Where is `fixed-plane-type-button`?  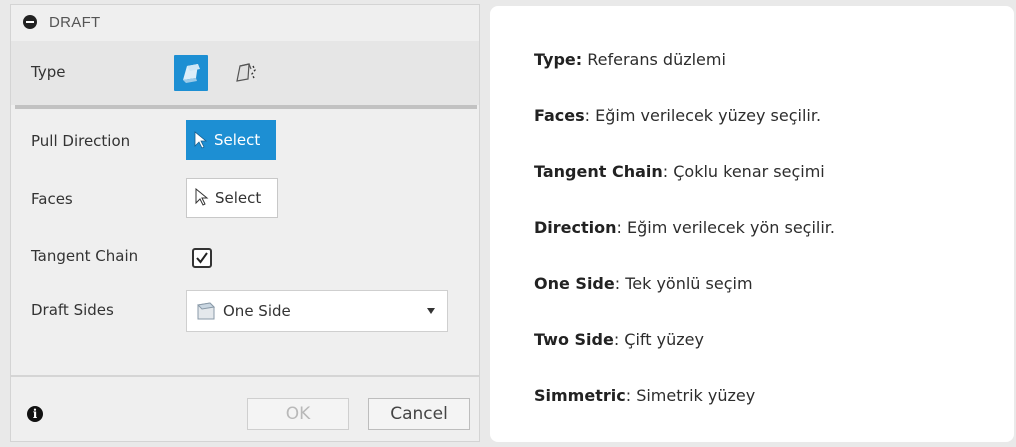
fixed-plane-type-button is located at coordinates (191, 73).